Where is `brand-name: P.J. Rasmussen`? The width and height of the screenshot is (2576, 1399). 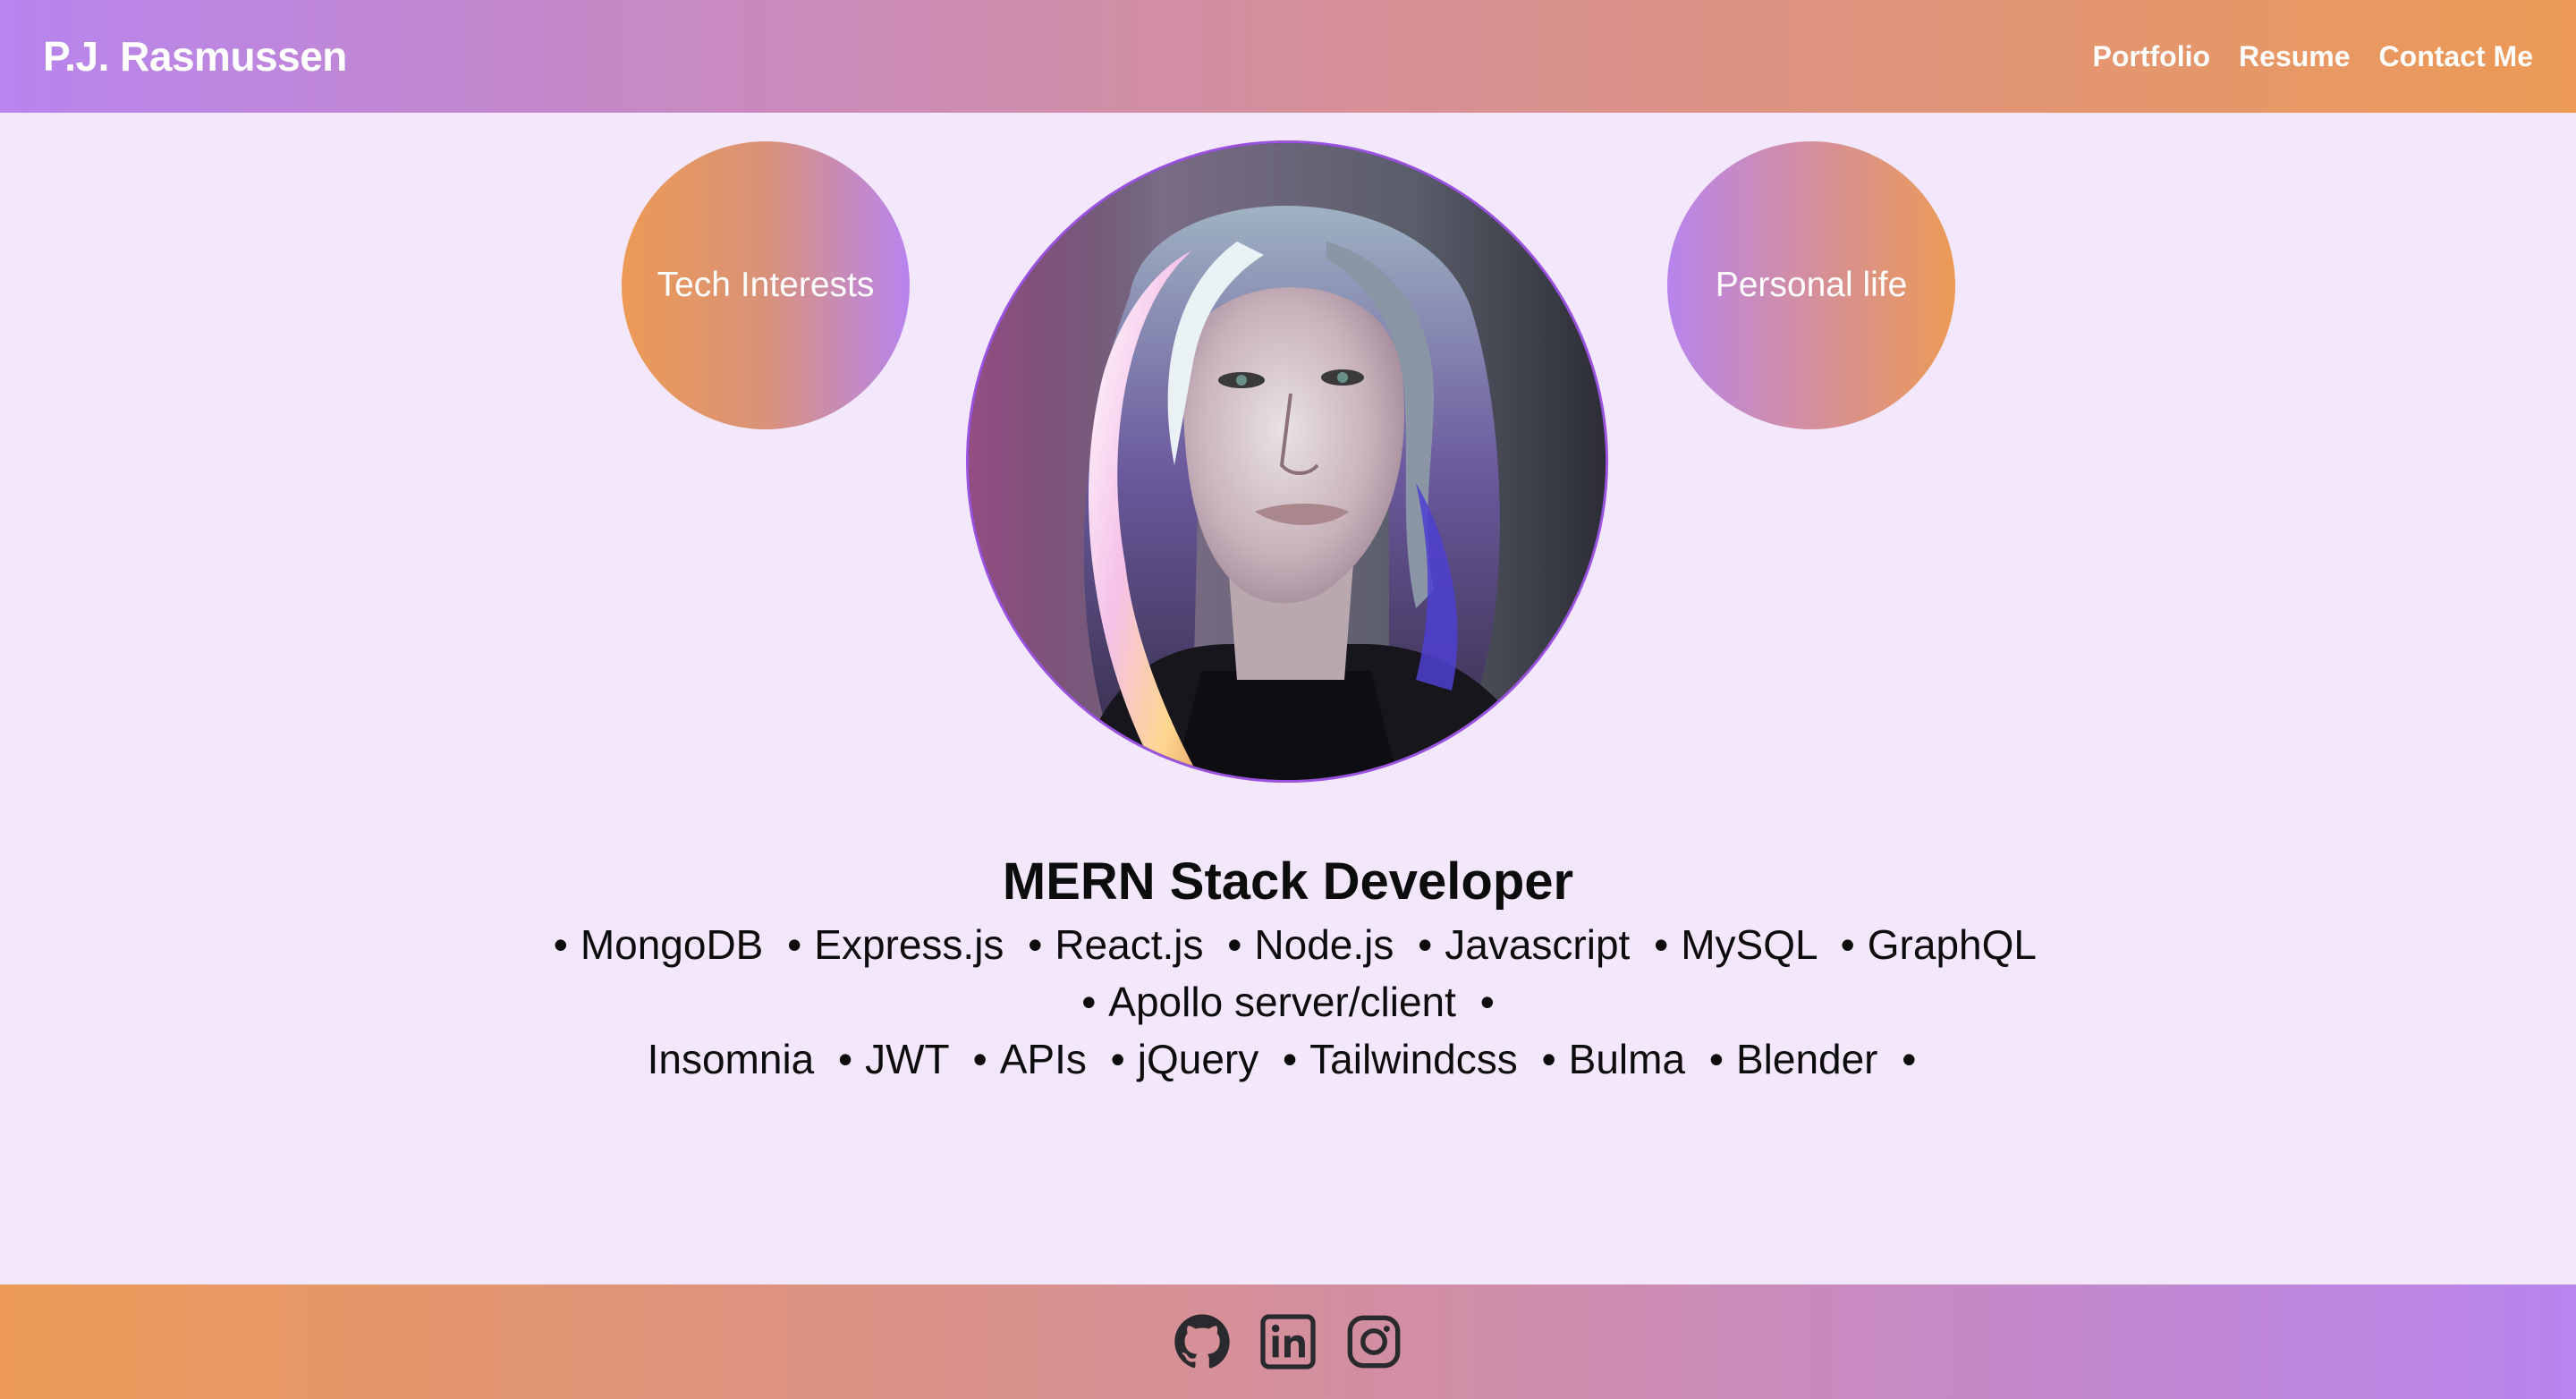 brand-name: P.J. Rasmussen is located at coordinates (195, 56).